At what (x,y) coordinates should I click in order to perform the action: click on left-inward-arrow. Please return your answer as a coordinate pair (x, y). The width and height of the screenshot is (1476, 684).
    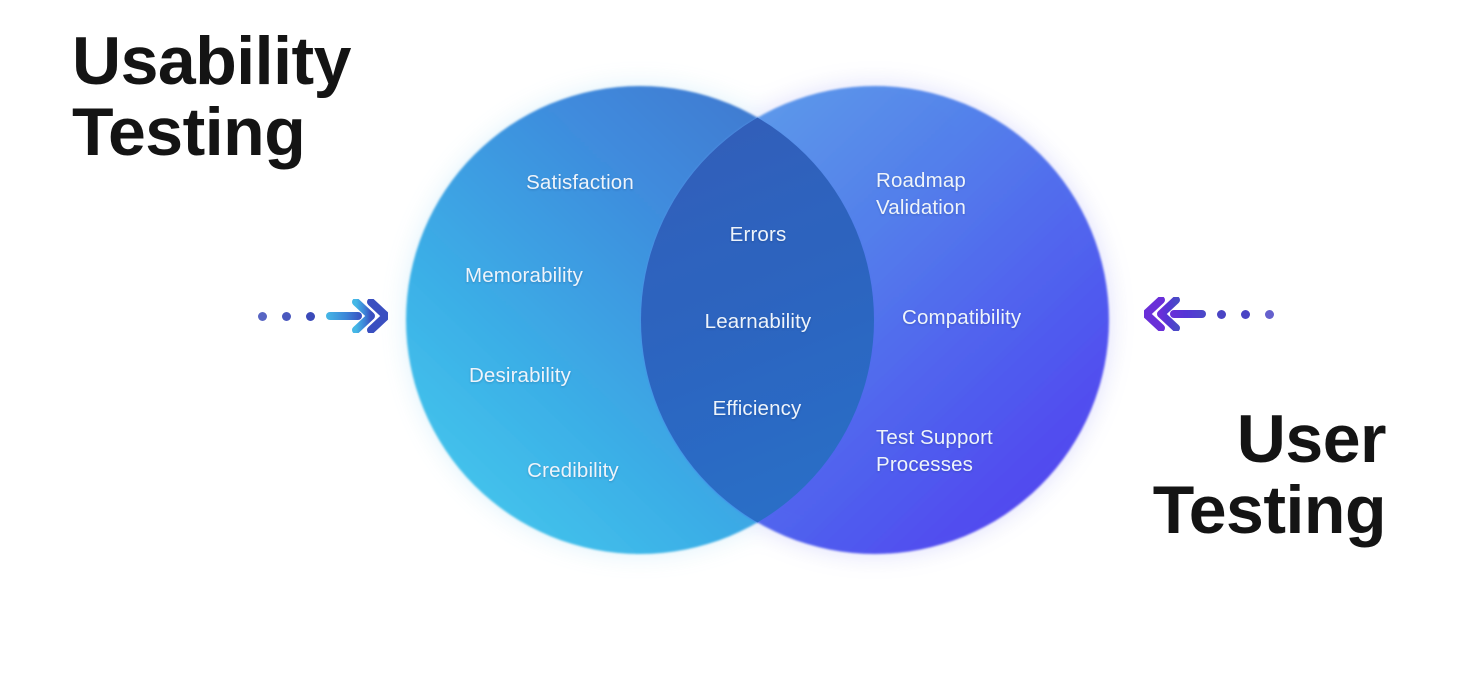
    Looking at the image, I should click on (323, 316).